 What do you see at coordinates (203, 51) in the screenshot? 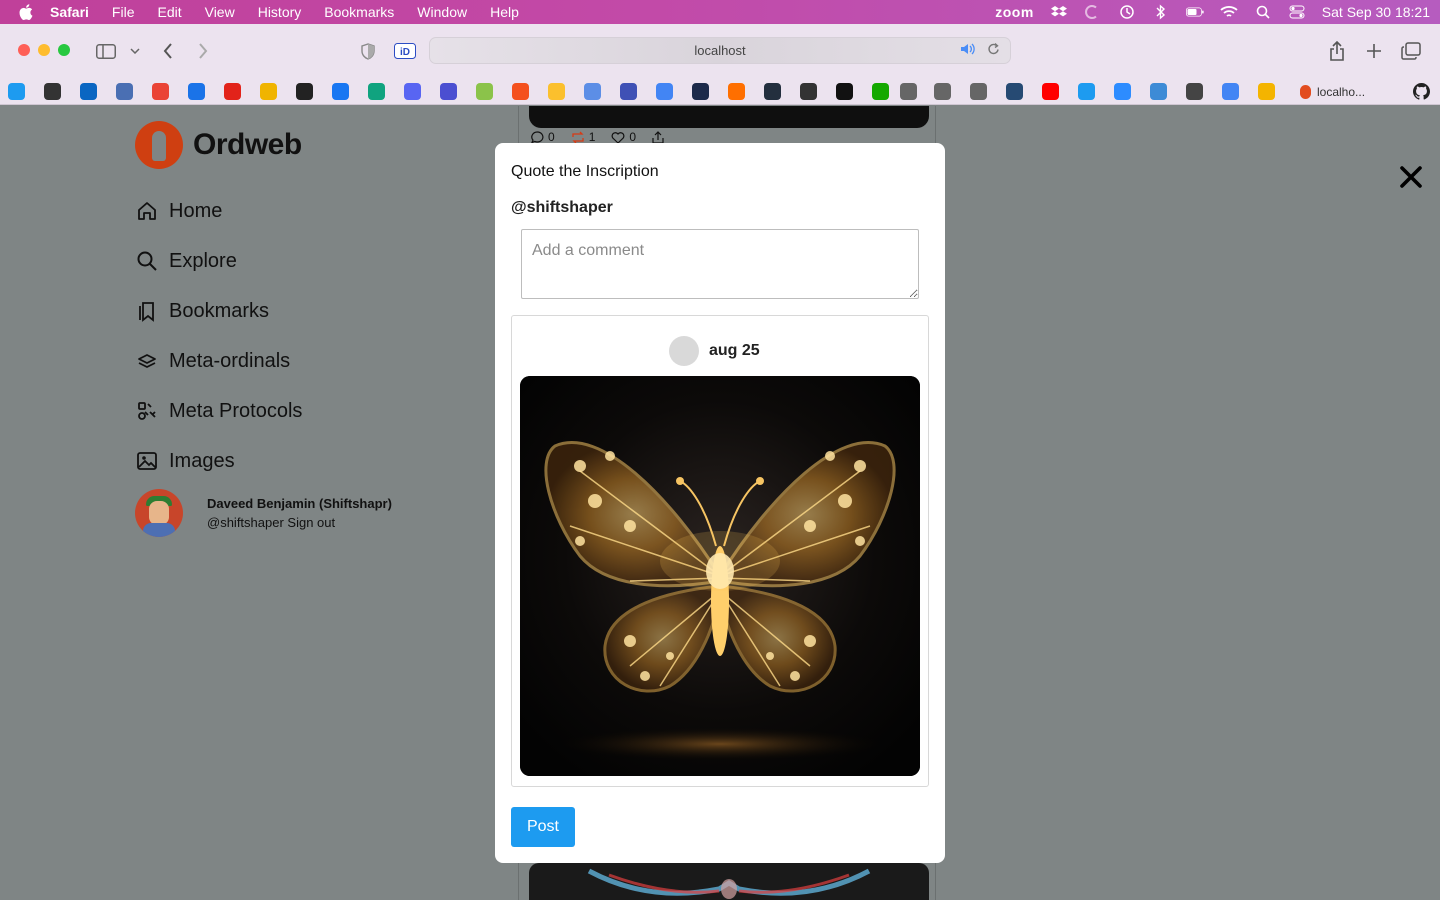
I see `forward-icon` at bounding box center [203, 51].